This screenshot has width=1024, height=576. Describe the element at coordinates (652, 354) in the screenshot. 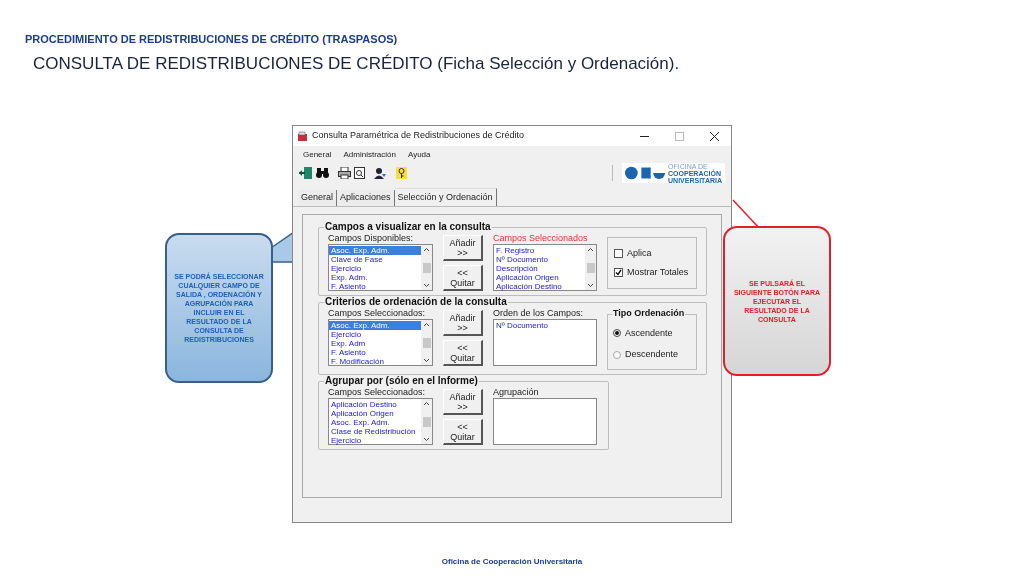

I see `radio-label: Descendente` at that location.